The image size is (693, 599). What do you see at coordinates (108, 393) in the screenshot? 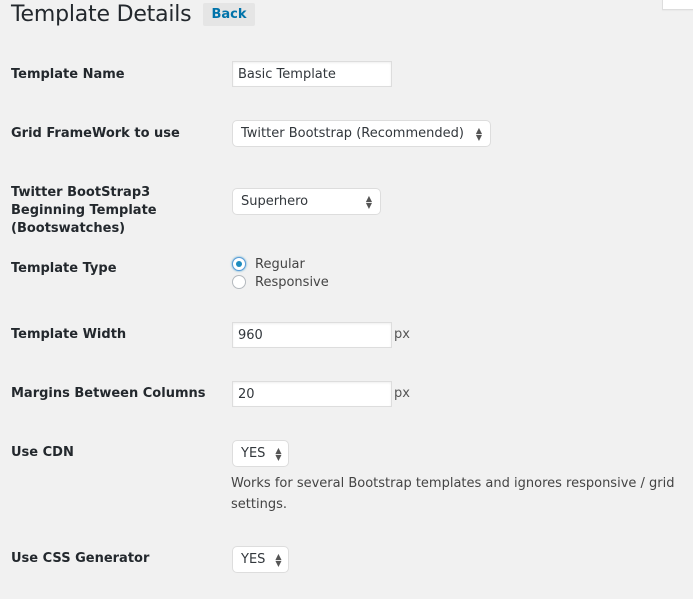
I see `margins-label: Margins Between Columns` at bounding box center [108, 393].